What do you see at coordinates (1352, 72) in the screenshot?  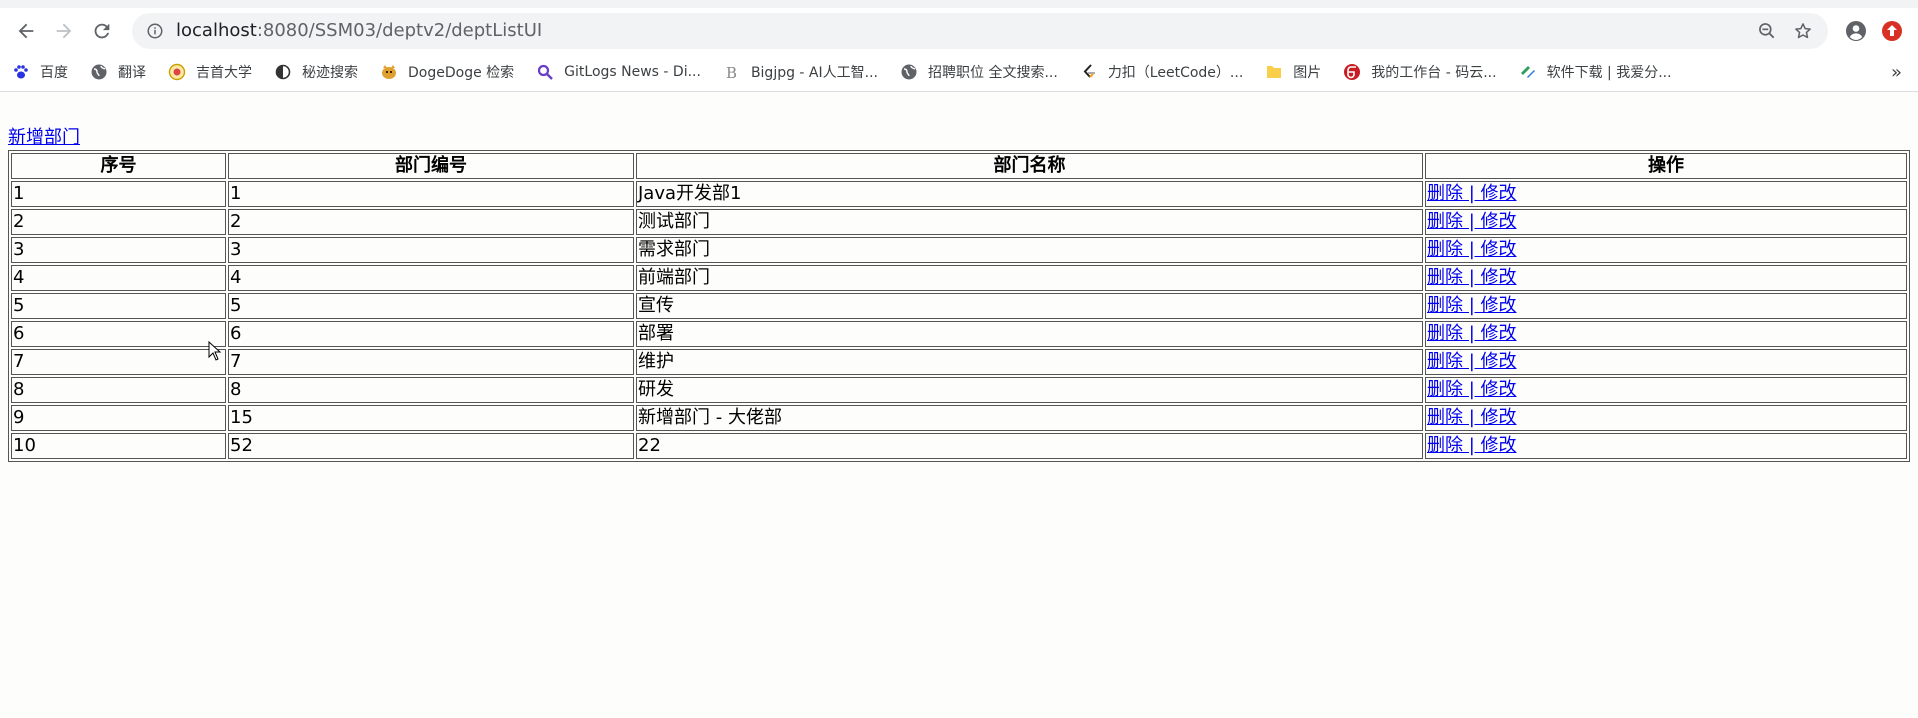 I see `gitee-icon` at bounding box center [1352, 72].